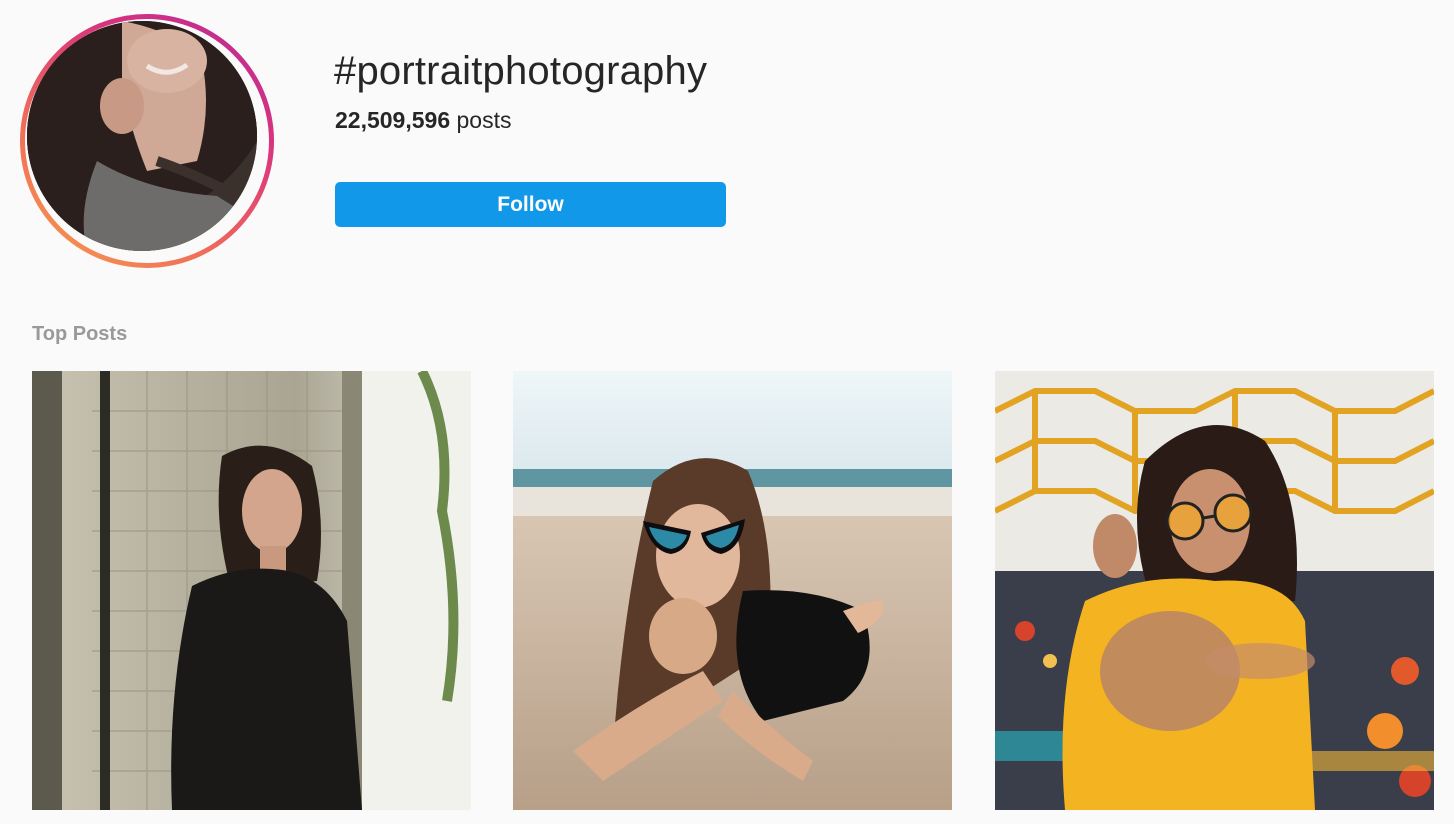  What do you see at coordinates (393, 120) in the screenshot?
I see `posts-count-number: 22,509,596` at bounding box center [393, 120].